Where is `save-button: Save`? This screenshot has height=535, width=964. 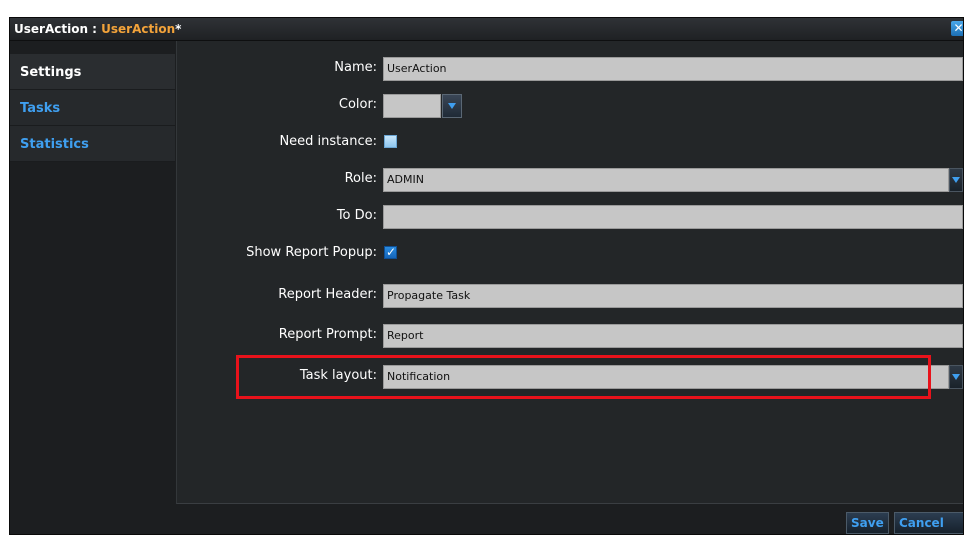 save-button: Save is located at coordinates (867, 523).